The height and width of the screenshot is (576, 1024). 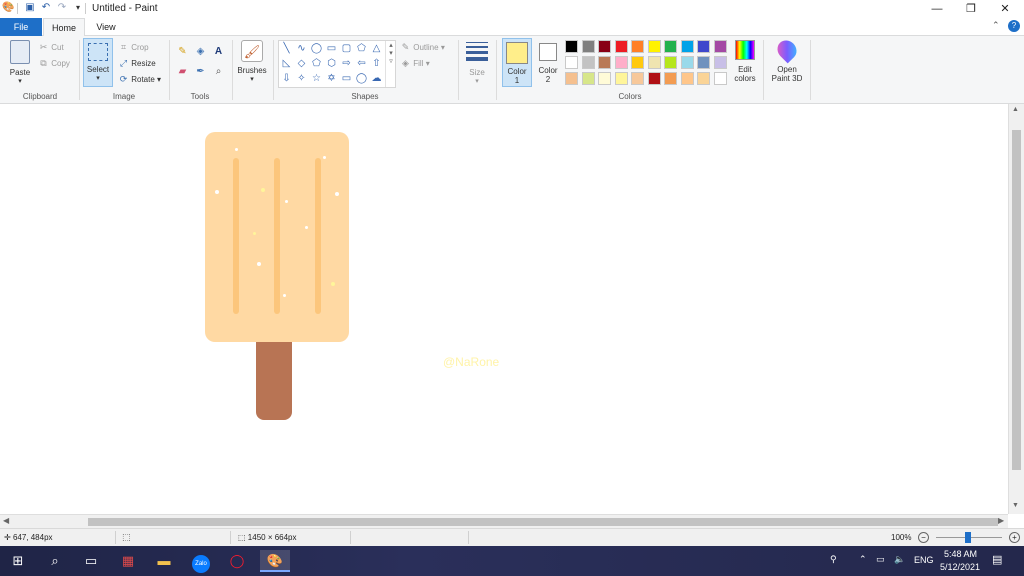 What do you see at coordinates (64, 27) in the screenshot?
I see `tab-home: Home` at bounding box center [64, 27].